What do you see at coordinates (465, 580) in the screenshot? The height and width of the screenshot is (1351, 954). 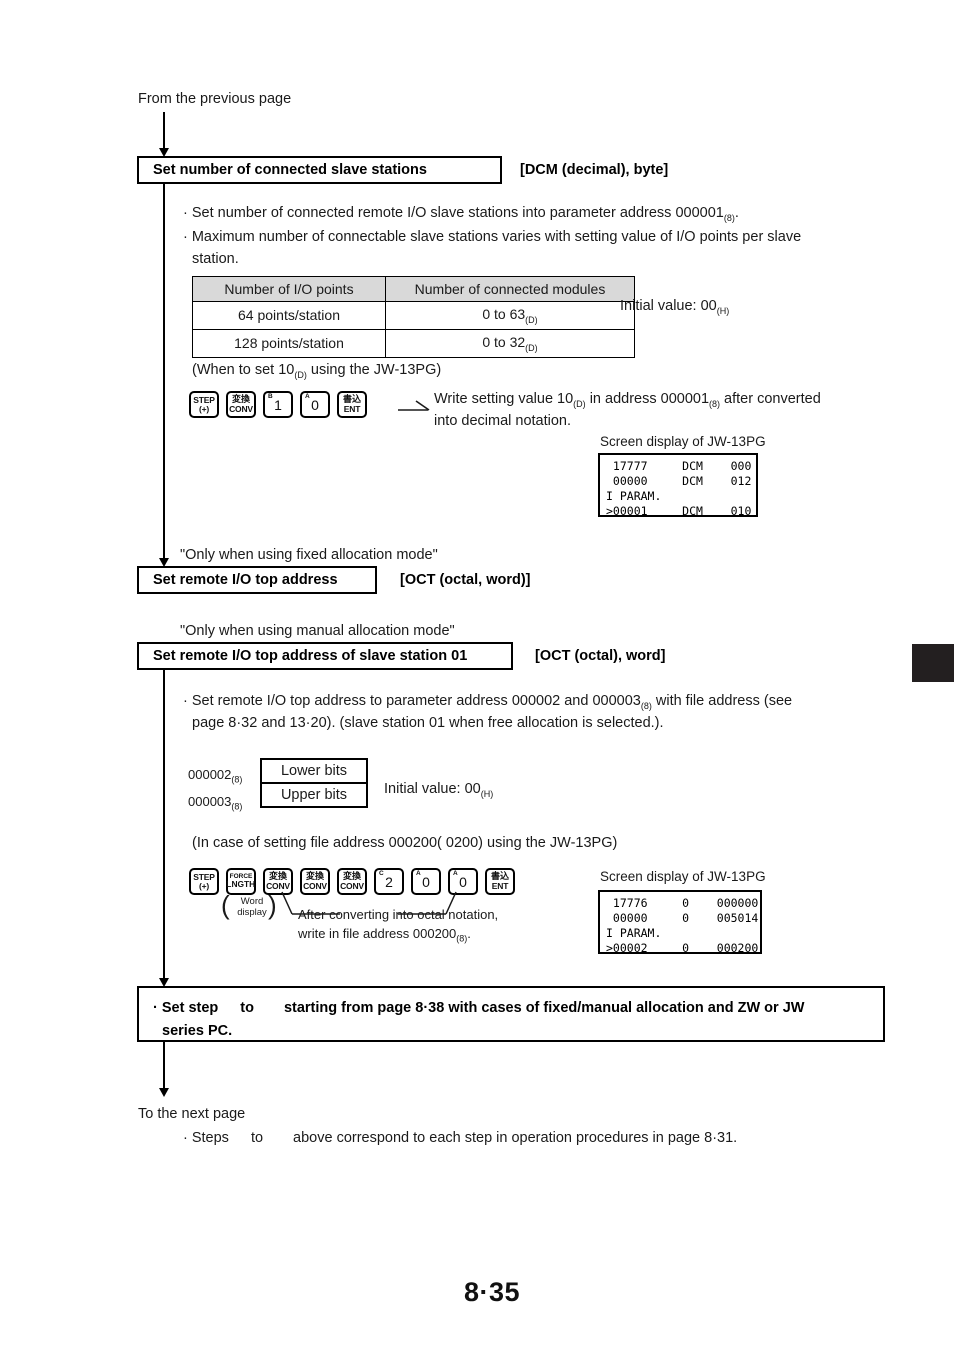 I see `step-box-2-tag: [OCT (octal, word)]` at bounding box center [465, 580].